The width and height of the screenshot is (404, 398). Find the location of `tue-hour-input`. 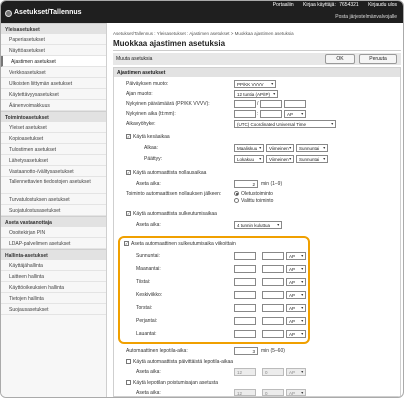

tue-hour-input is located at coordinates (245, 282).